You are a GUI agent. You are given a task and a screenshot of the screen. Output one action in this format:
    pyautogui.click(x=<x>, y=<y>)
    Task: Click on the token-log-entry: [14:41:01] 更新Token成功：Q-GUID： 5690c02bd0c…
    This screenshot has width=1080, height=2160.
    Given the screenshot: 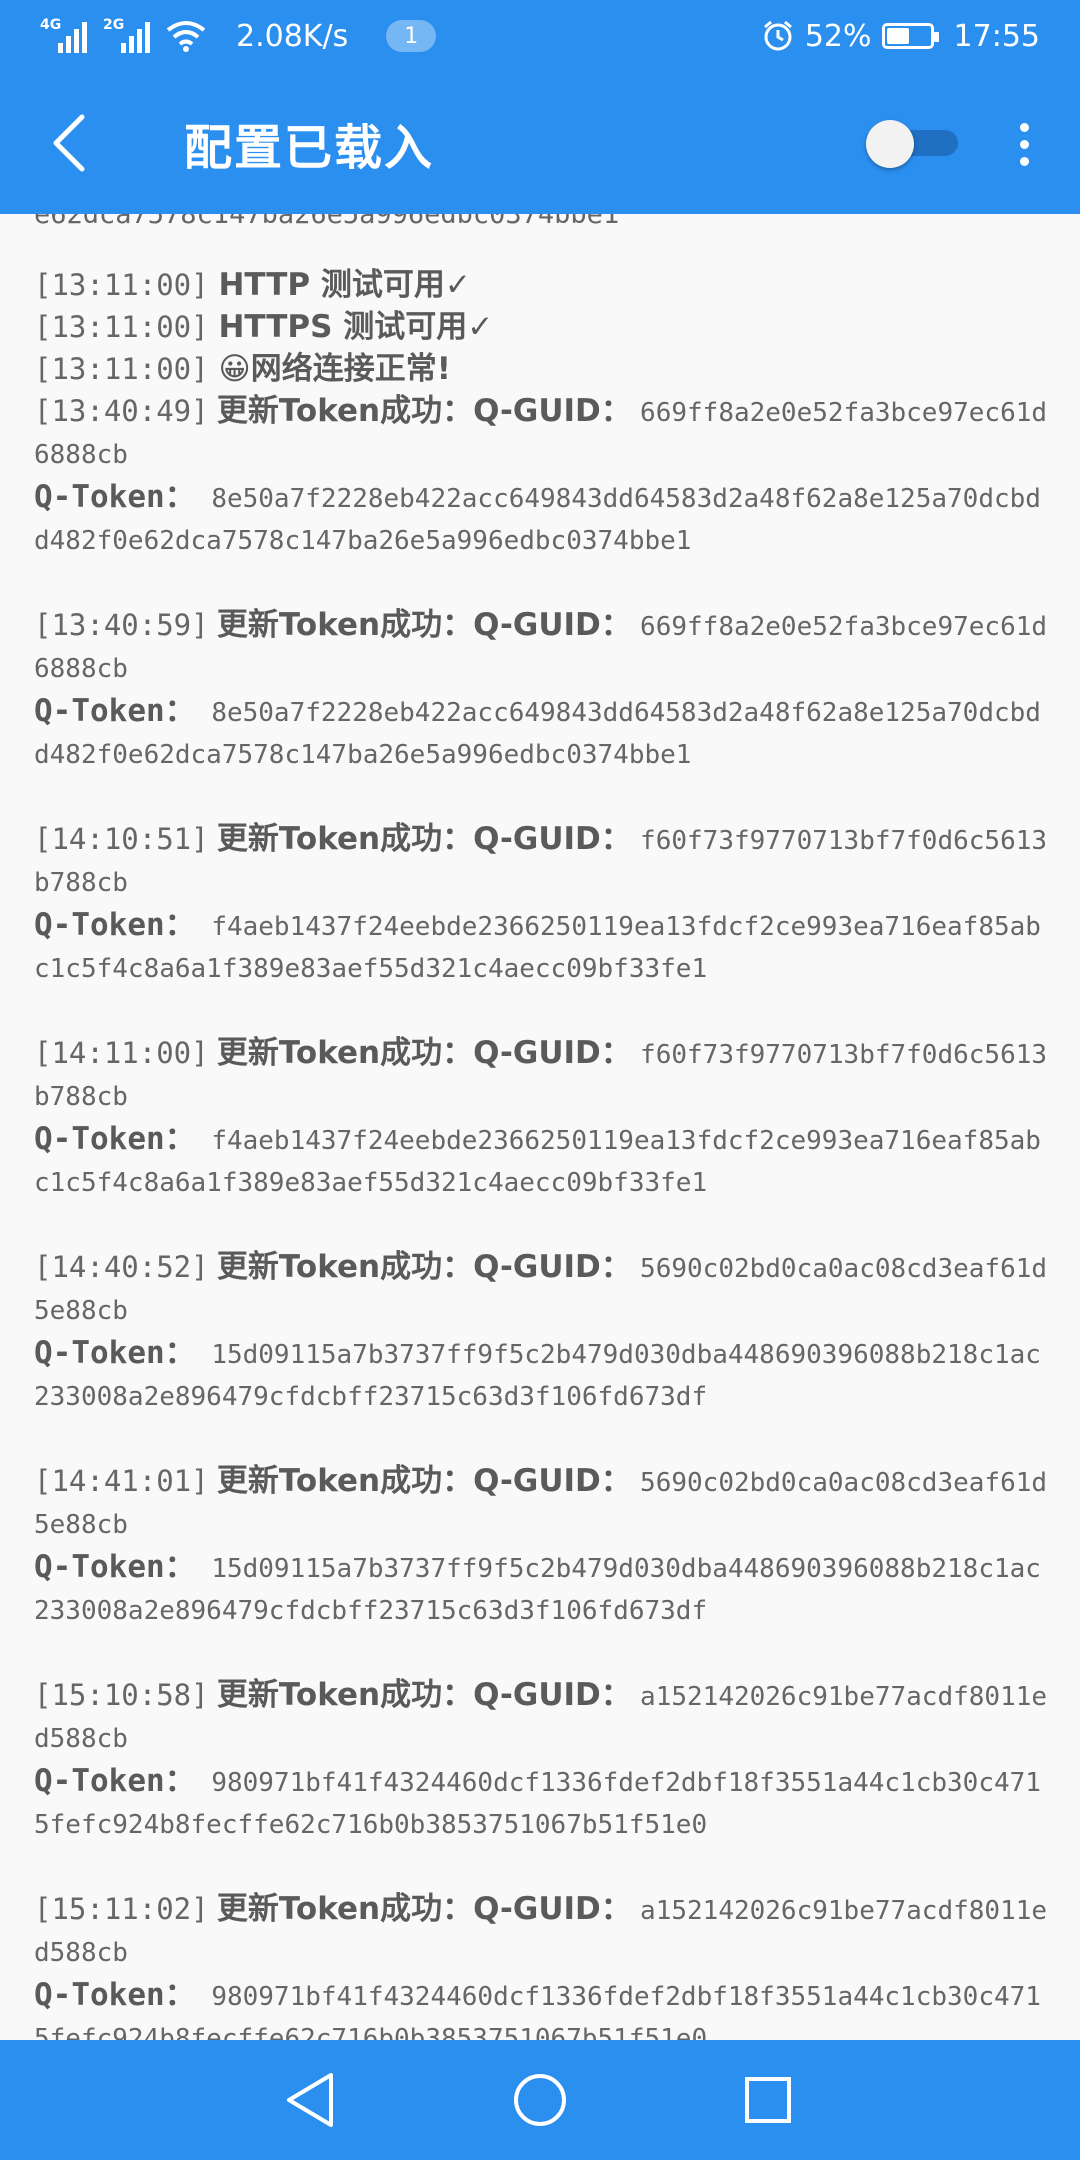 What is the action you would take?
    pyautogui.click(x=544, y=1546)
    